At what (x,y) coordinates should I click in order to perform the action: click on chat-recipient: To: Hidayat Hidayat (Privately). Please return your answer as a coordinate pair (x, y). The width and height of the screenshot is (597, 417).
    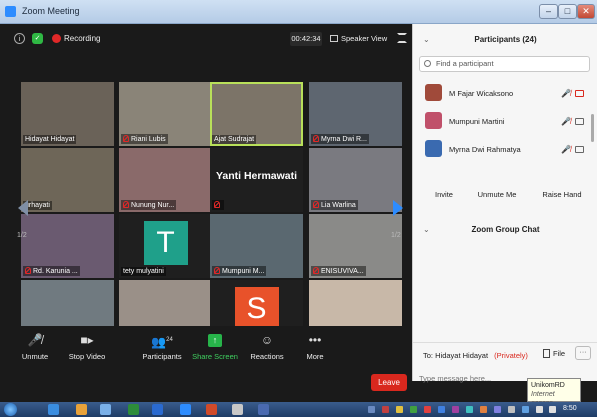
    Looking at the image, I should click on (475, 355).